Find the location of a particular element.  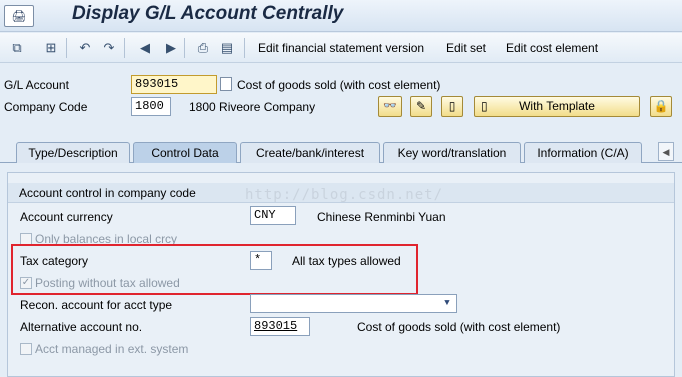

edit-cost-element-button: Edit cost element is located at coordinates (552, 48).